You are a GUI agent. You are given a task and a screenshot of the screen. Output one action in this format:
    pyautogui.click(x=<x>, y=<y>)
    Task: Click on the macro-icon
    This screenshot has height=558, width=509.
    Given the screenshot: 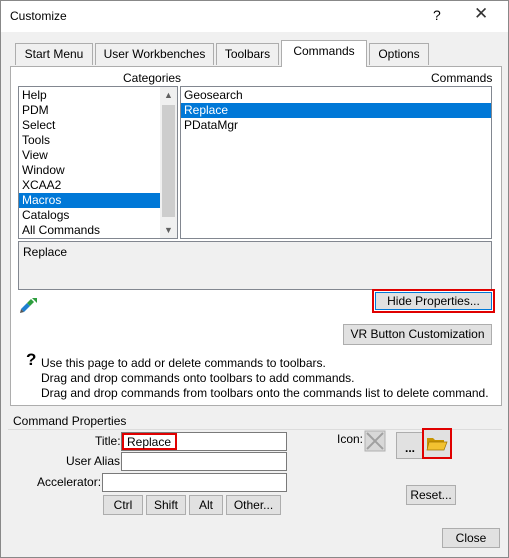 What is the action you would take?
    pyautogui.click(x=29, y=305)
    